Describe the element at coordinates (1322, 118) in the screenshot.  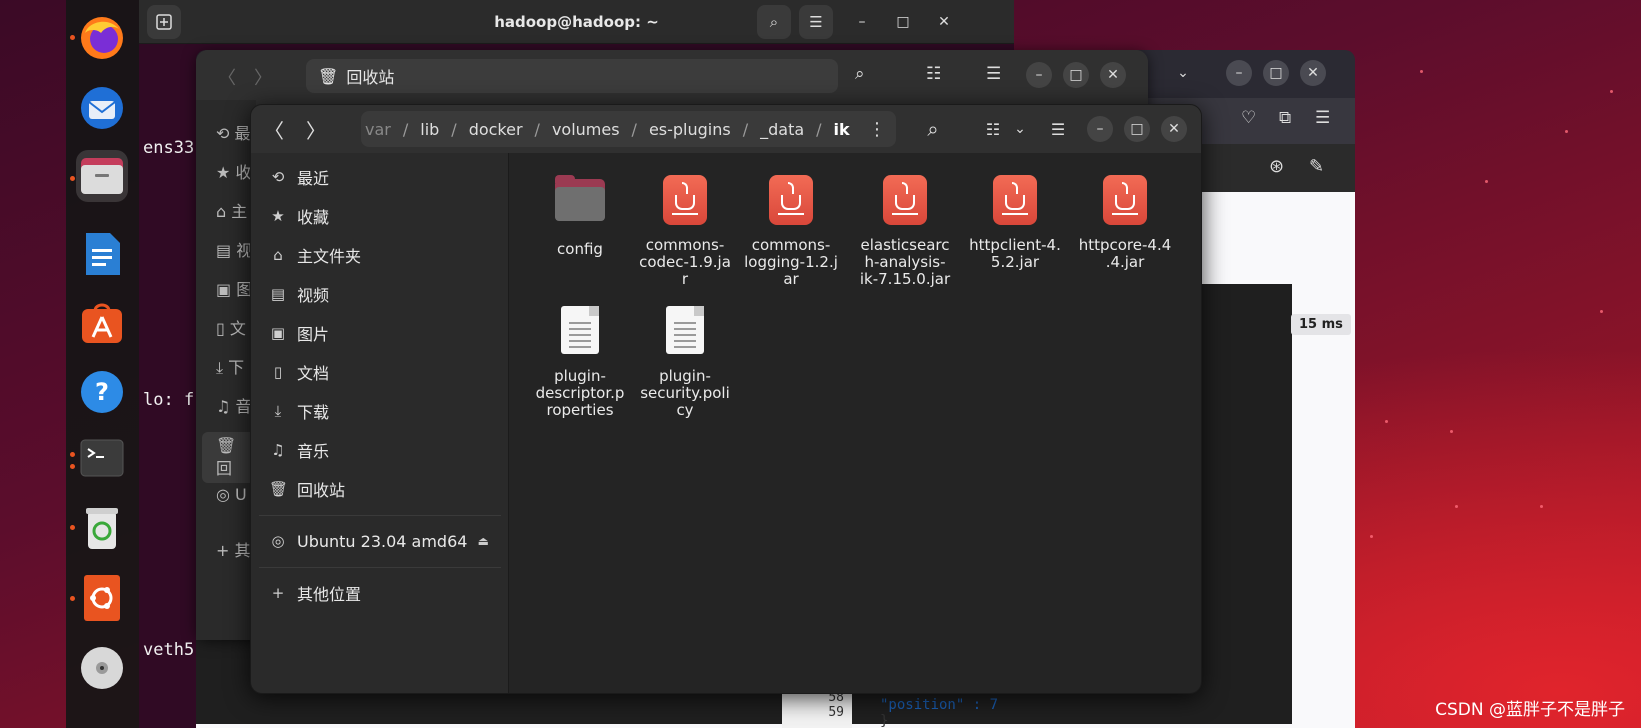
I see `browser-menu-icon: ☰` at that location.